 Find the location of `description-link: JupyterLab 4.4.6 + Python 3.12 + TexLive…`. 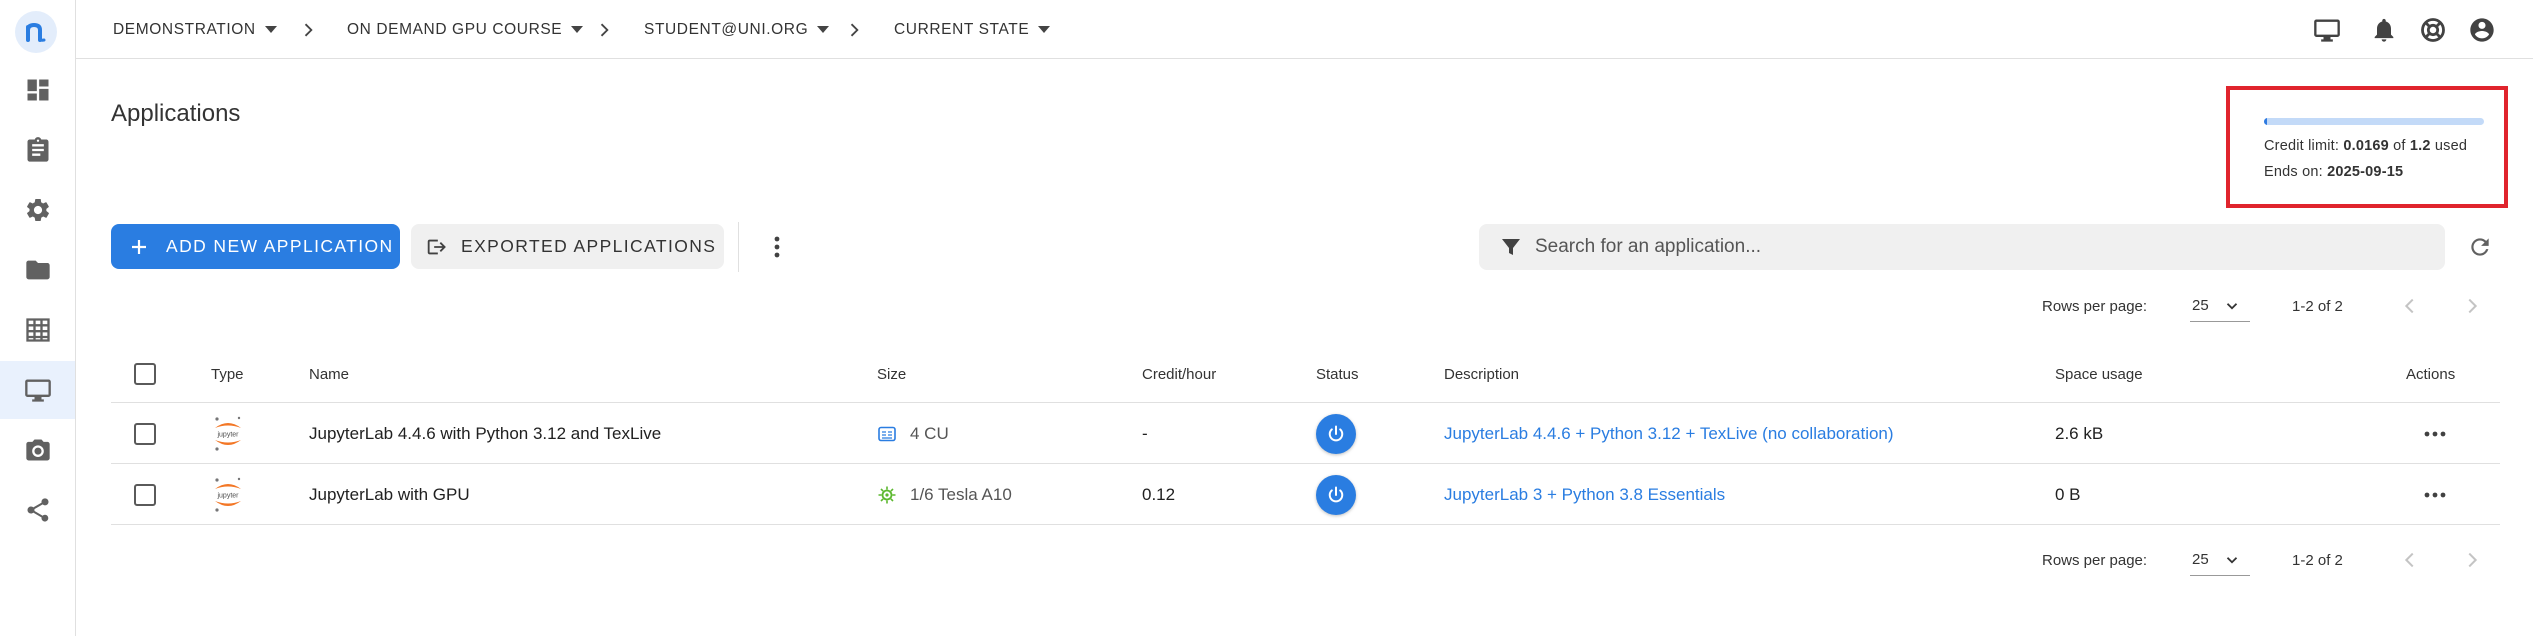

description-link: JupyterLab 4.4.6 + Python 3.12 + TexLive… is located at coordinates (1669, 434).